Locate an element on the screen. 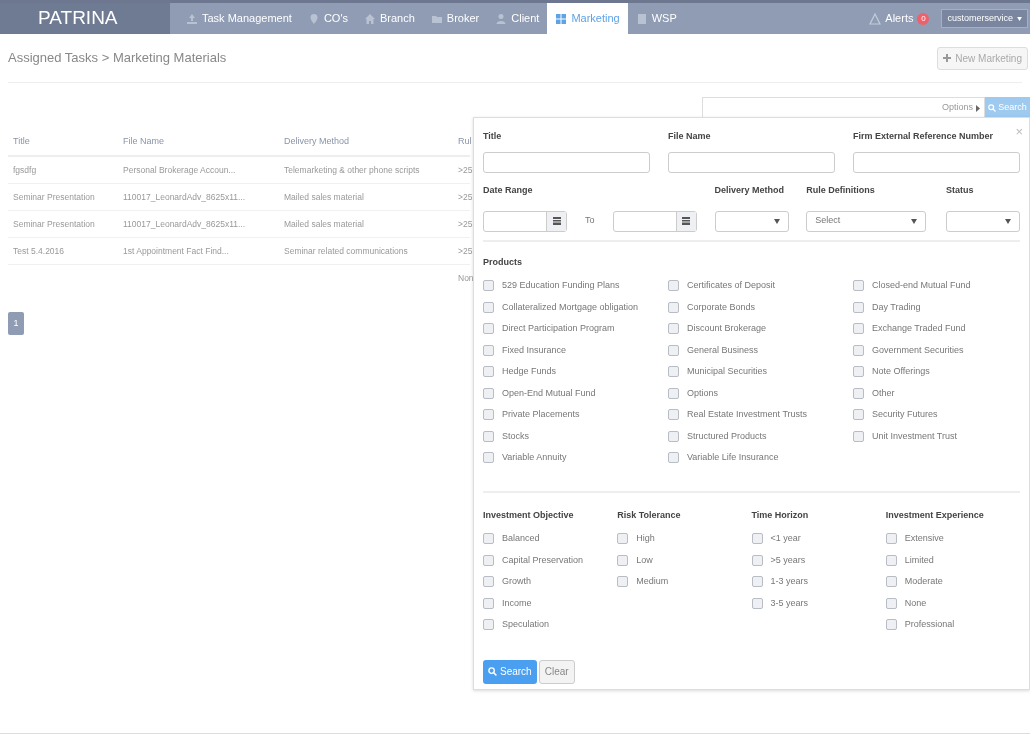 This screenshot has width=1030, height=736. checkbox-label: 529 Education Funding Plans is located at coordinates (561, 285).